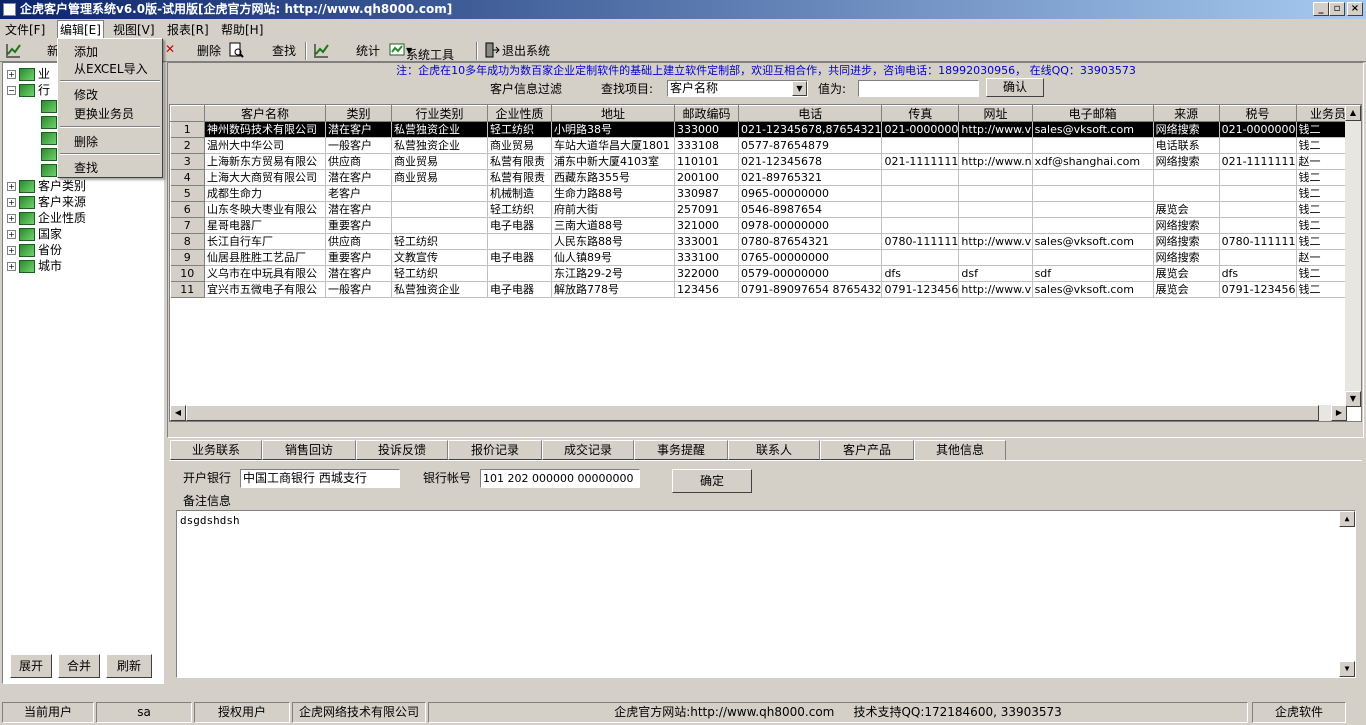  Describe the element at coordinates (995, 113) in the screenshot. I see `column-header: 网址` at that location.